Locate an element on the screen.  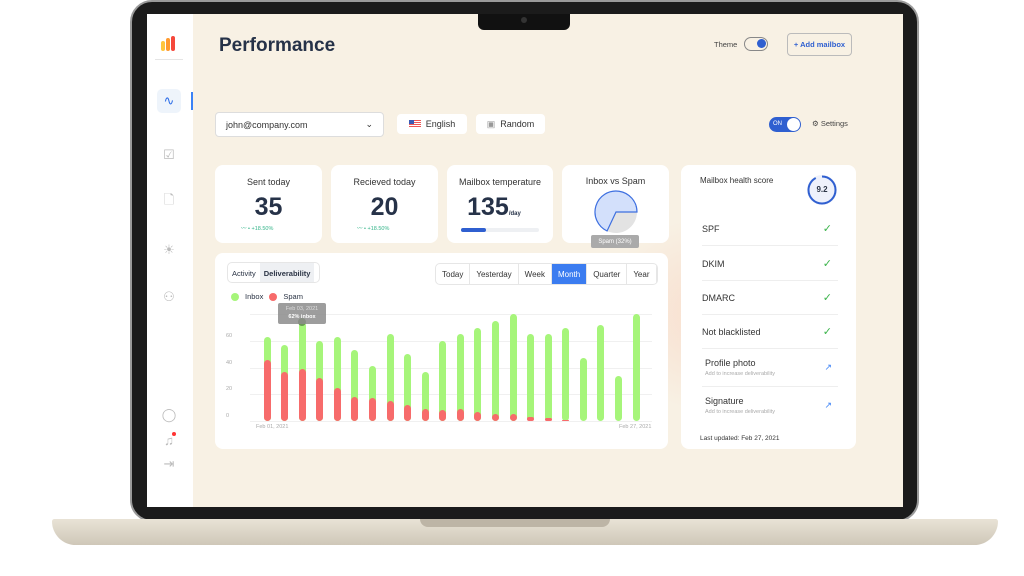
activity-icon: ∿ is located at coordinates (169, 101).